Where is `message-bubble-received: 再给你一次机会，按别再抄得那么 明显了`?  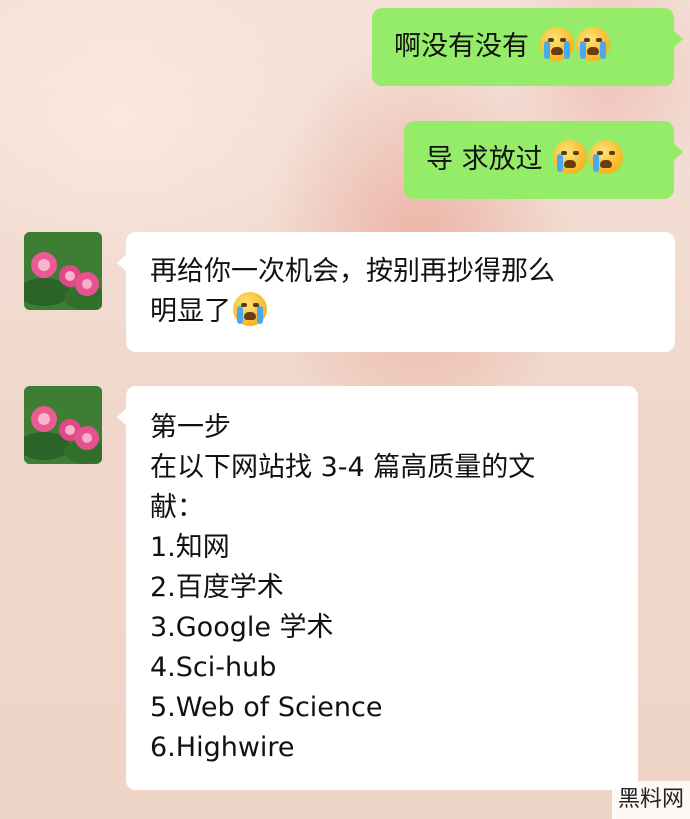 message-bubble-received: 再给你一次机会，按别再抄得那么 明显了 is located at coordinates (396, 292).